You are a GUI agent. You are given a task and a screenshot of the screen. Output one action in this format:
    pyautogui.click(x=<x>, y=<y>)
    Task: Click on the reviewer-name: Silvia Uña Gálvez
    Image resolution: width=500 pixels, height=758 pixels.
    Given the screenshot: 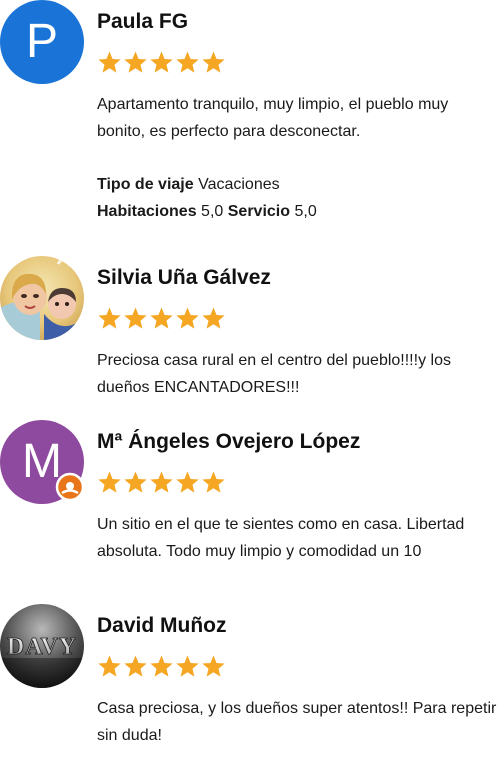 What is the action you would take?
    pyautogui.click(x=184, y=278)
    